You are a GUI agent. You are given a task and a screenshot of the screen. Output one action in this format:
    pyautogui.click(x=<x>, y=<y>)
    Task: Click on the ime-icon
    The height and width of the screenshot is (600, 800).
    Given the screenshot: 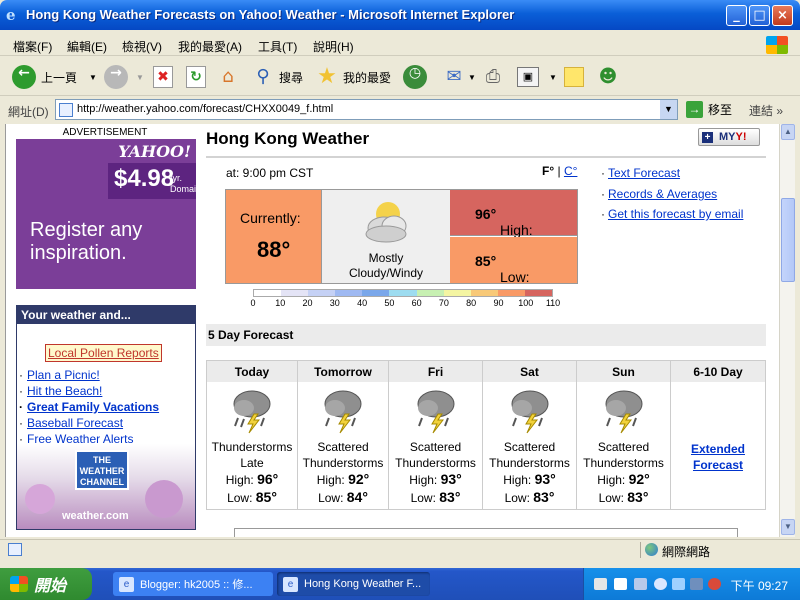 What is the action you would take?
    pyautogui.click(x=640, y=584)
    